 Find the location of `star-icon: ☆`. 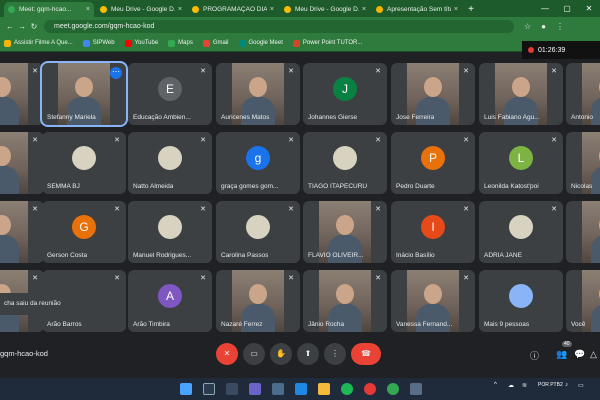

star-icon: ☆ is located at coordinates (527, 26).